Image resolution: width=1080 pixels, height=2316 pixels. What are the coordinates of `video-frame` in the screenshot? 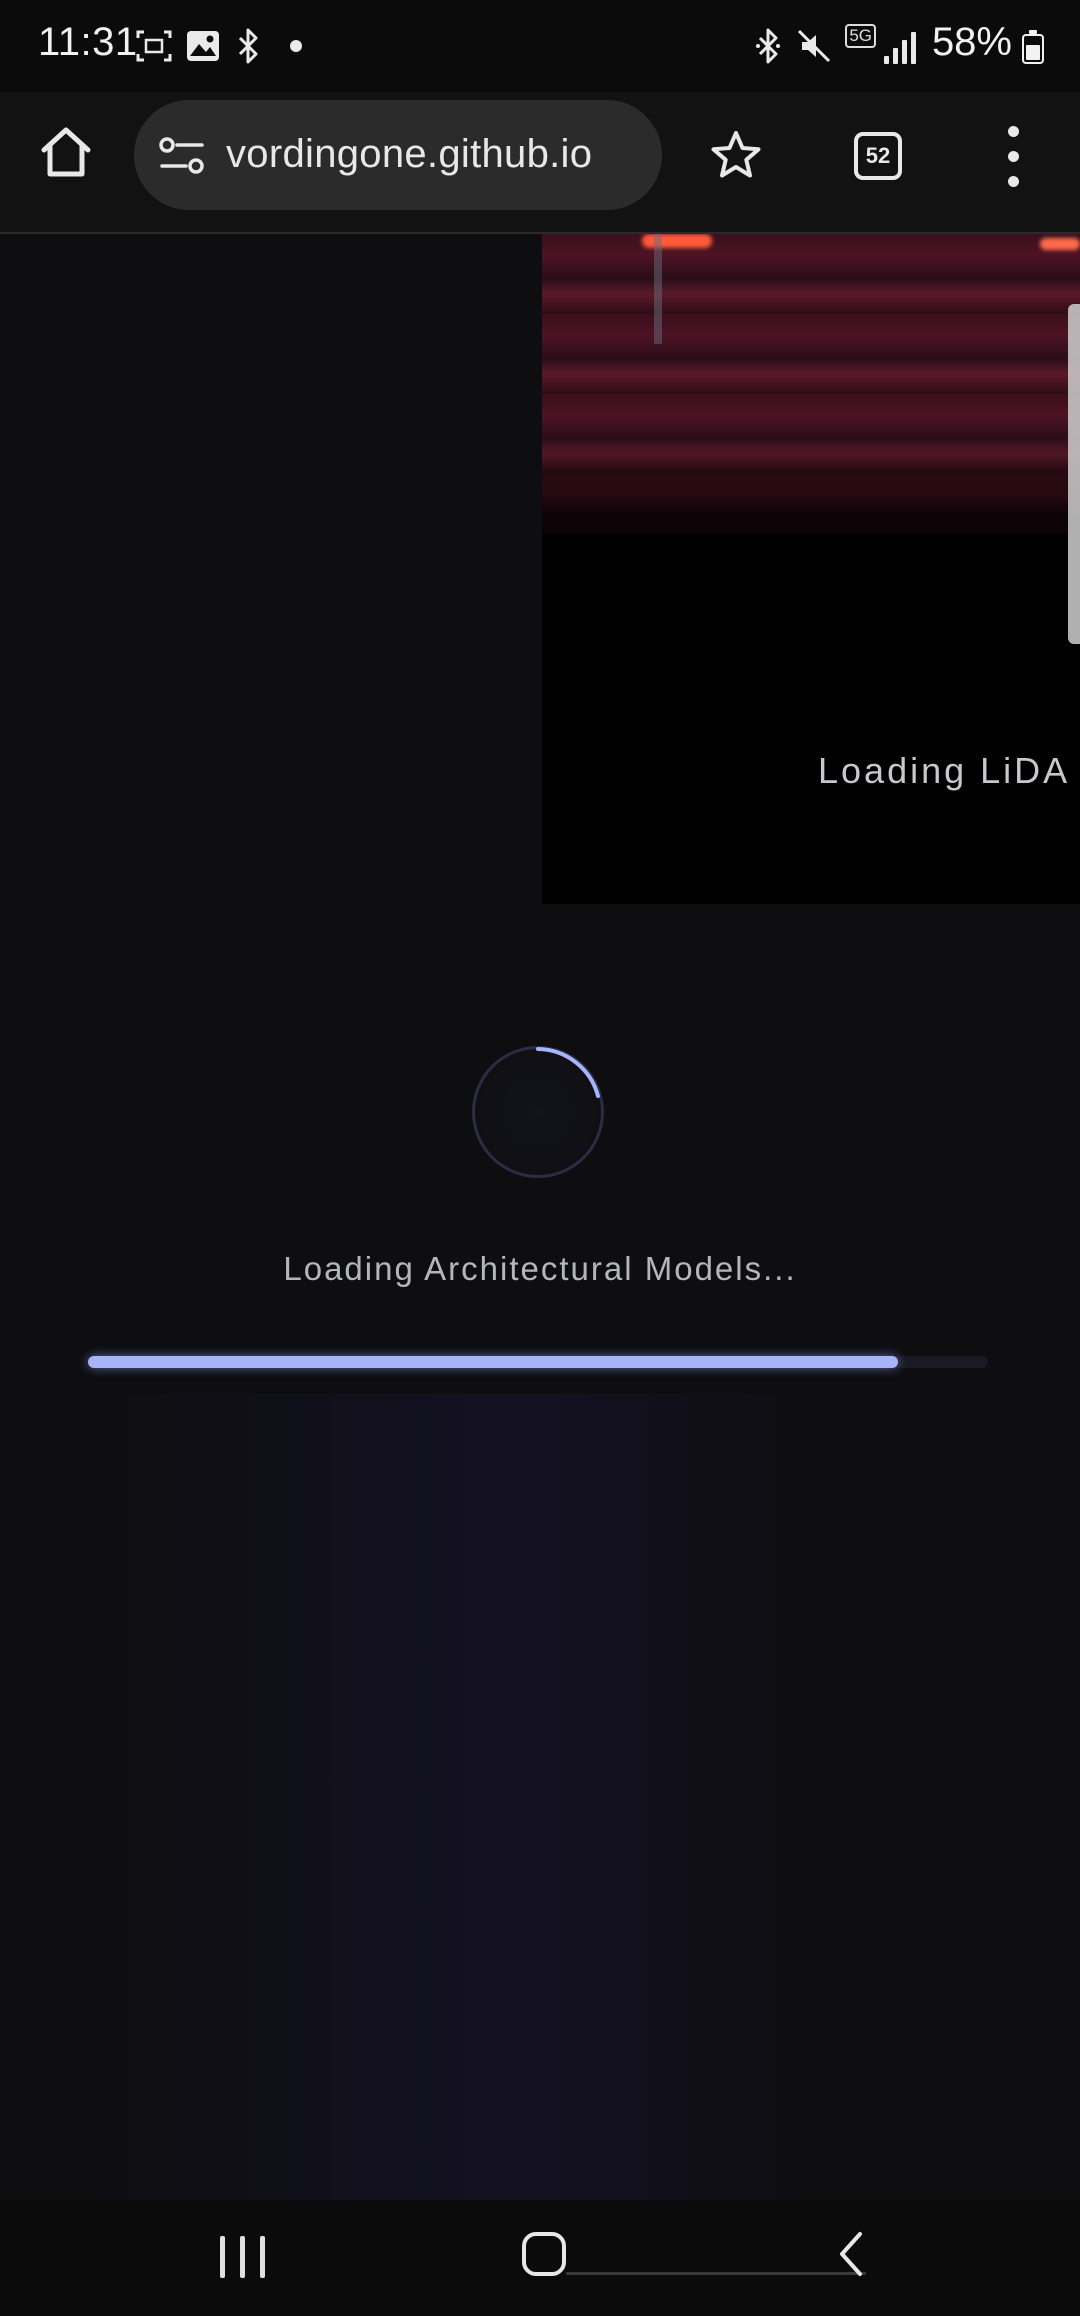 It's located at (811, 384).